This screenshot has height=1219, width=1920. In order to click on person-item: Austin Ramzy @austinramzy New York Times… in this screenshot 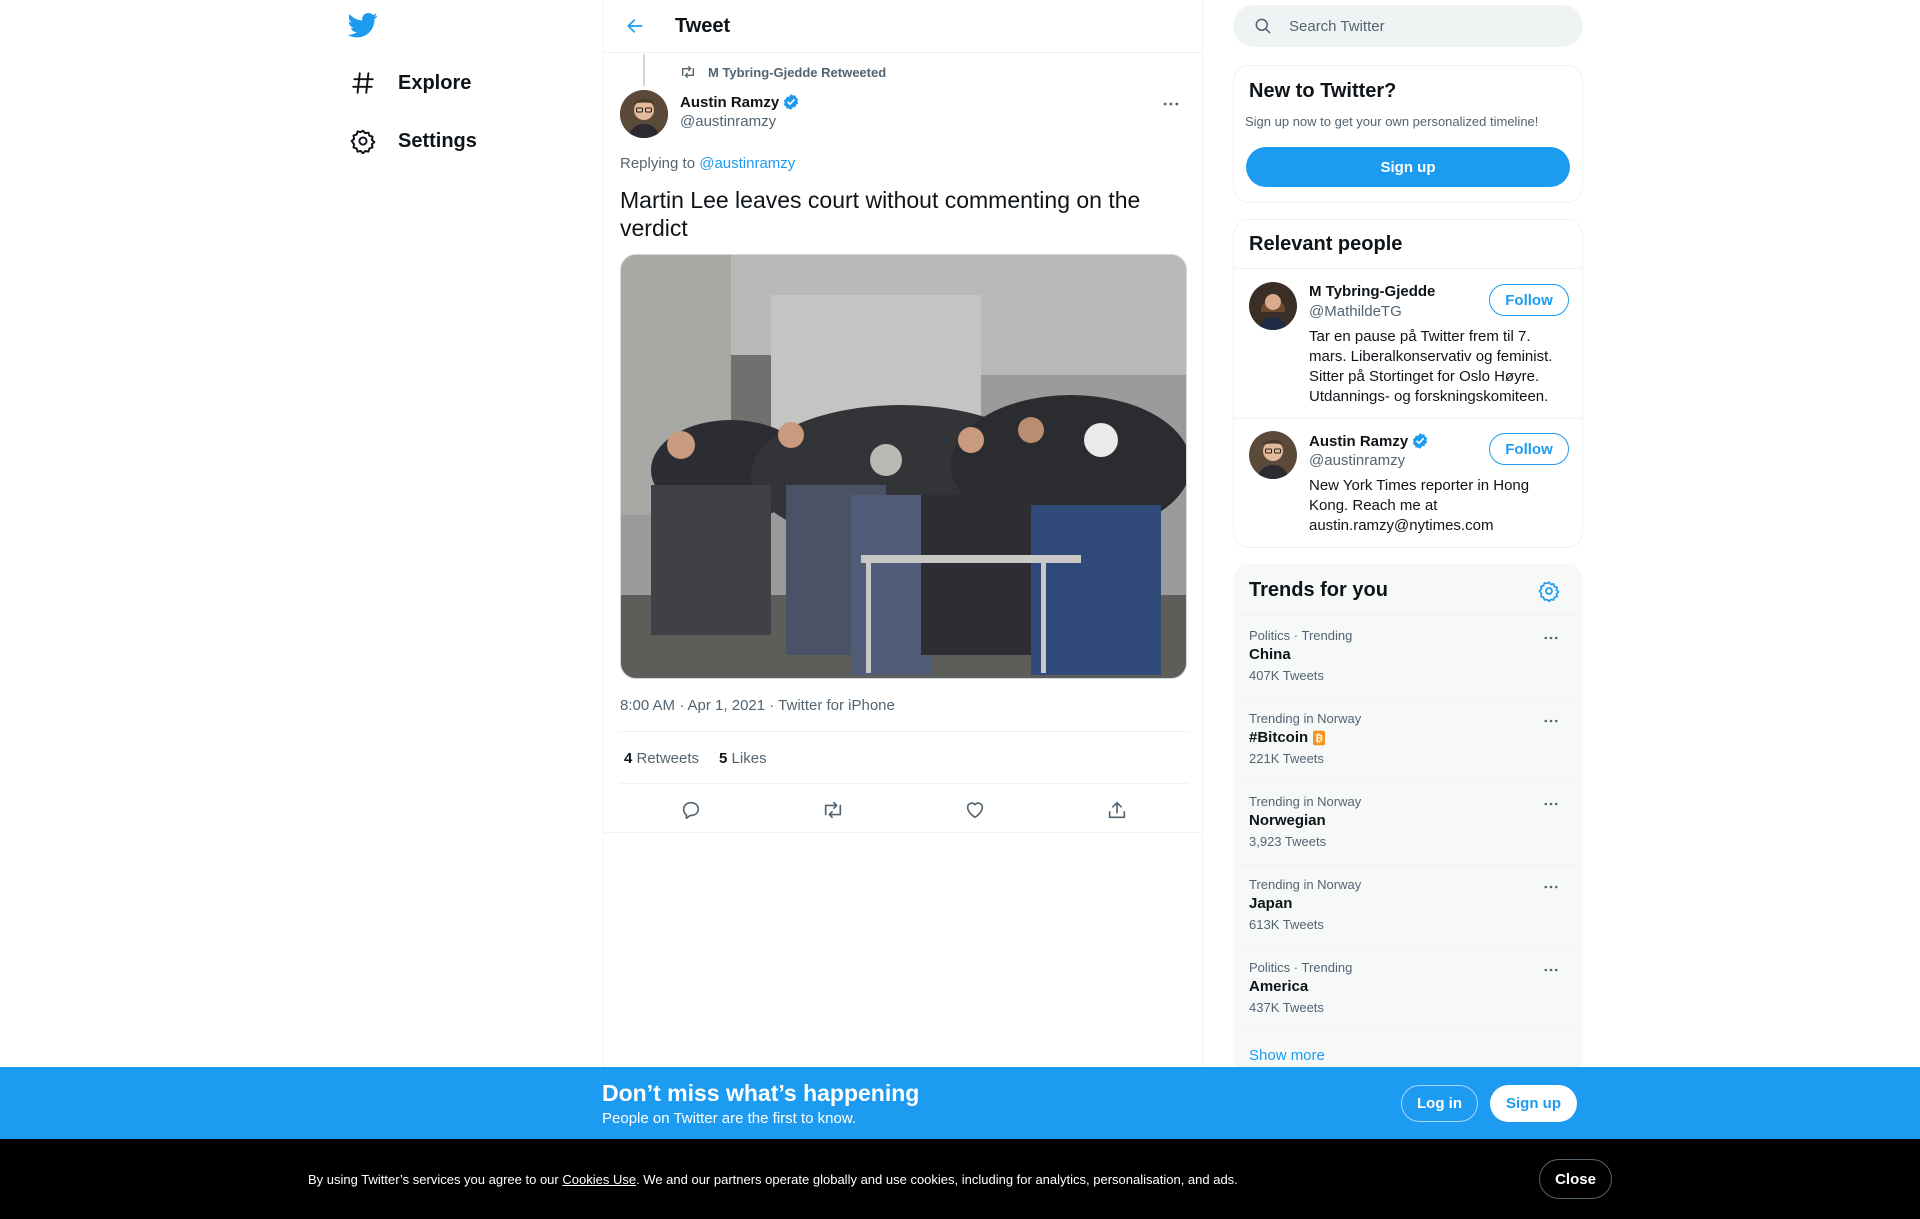, I will do `click(1409, 486)`.